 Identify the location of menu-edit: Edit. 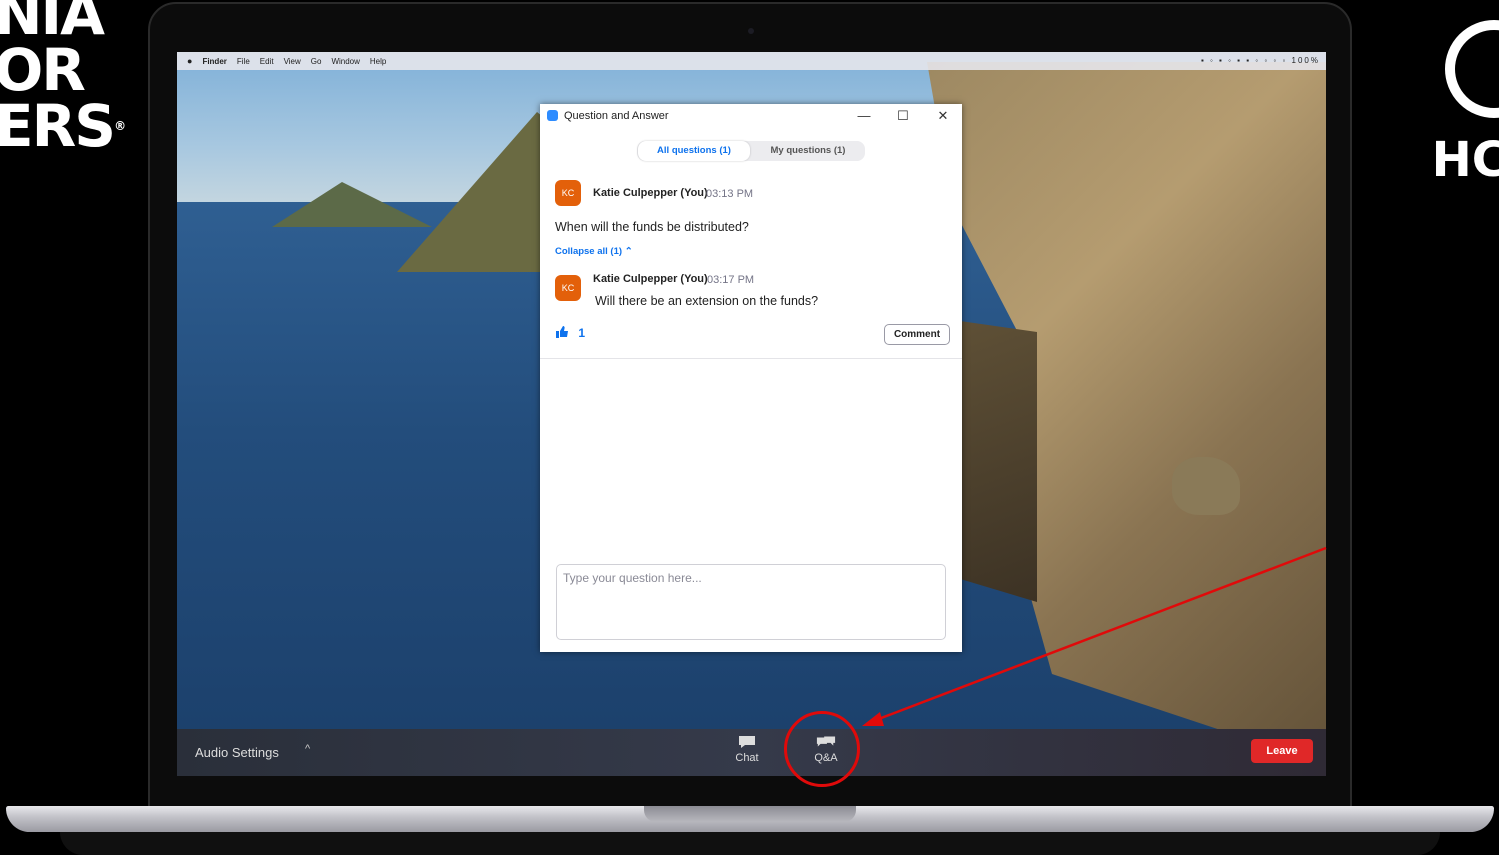
(267, 61).